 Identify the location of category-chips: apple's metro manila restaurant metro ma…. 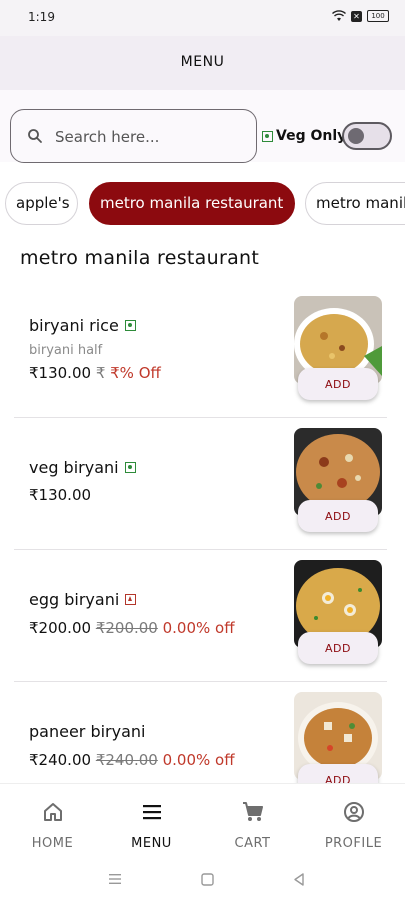
(202, 204).